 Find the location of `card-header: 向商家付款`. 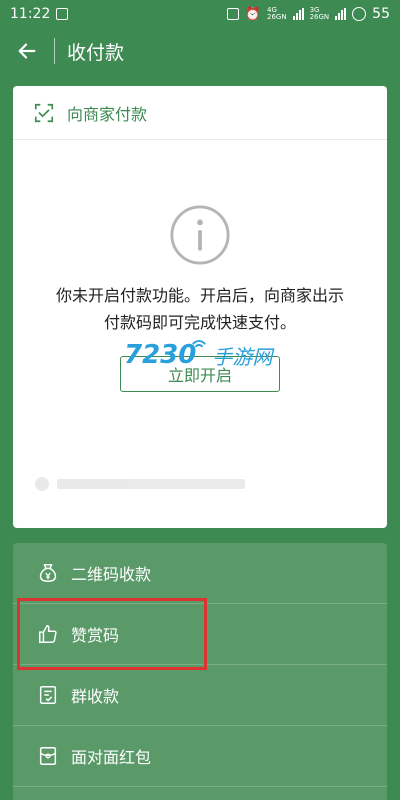

card-header: 向商家付款 is located at coordinates (200, 113).